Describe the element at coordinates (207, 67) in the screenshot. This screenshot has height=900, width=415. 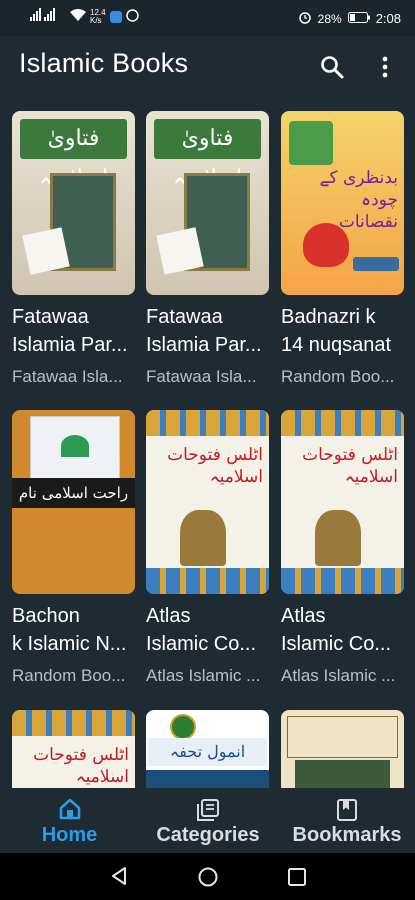
I see `app-bar: Islamic Books` at that location.